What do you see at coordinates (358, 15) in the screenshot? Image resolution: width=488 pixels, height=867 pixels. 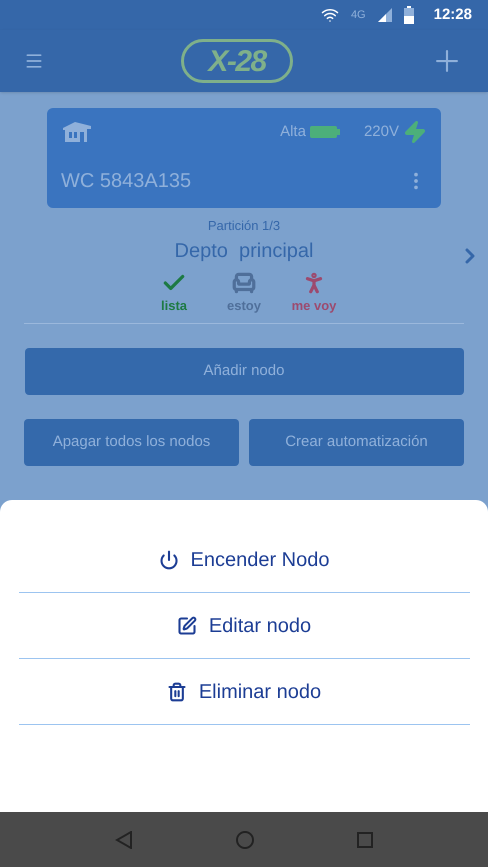 I see `network-label: 4G` at bounding box center [358, 15].